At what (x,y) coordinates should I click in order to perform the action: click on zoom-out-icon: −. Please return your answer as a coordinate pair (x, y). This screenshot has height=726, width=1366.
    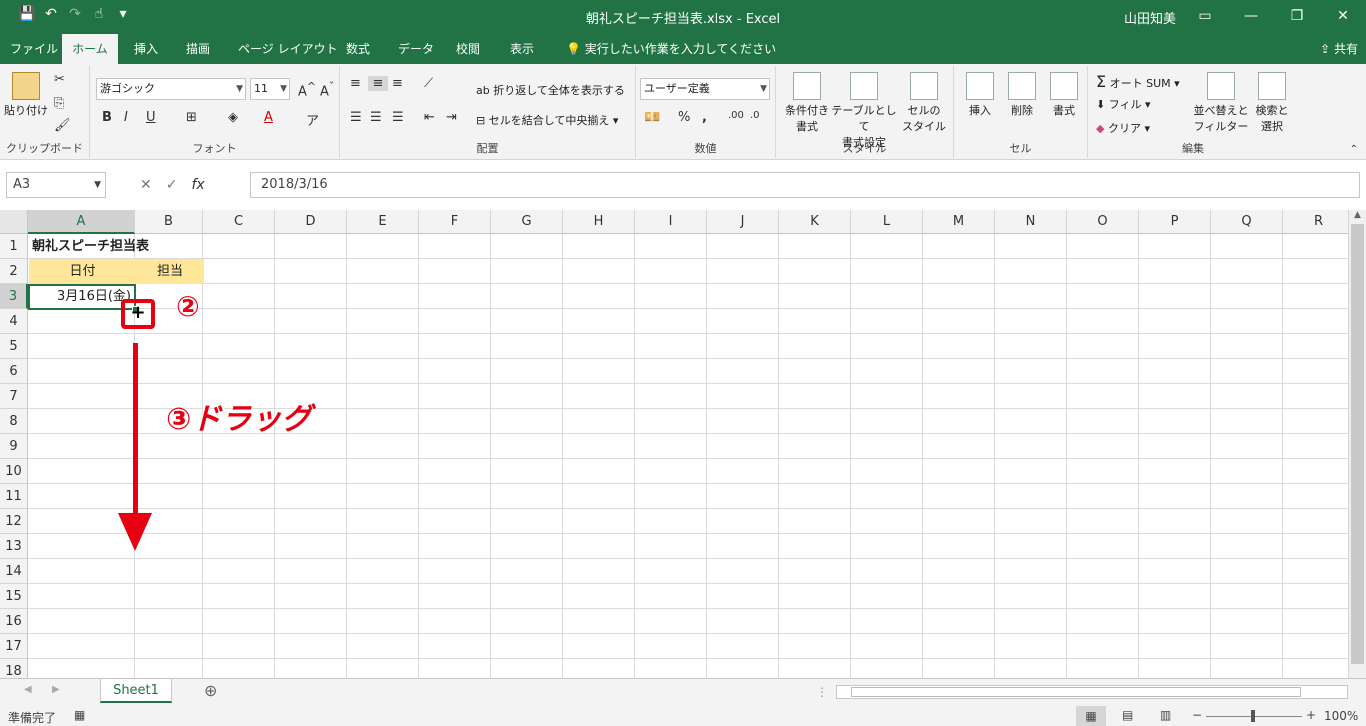
    Looking at the image, I should click on (1197, 715).